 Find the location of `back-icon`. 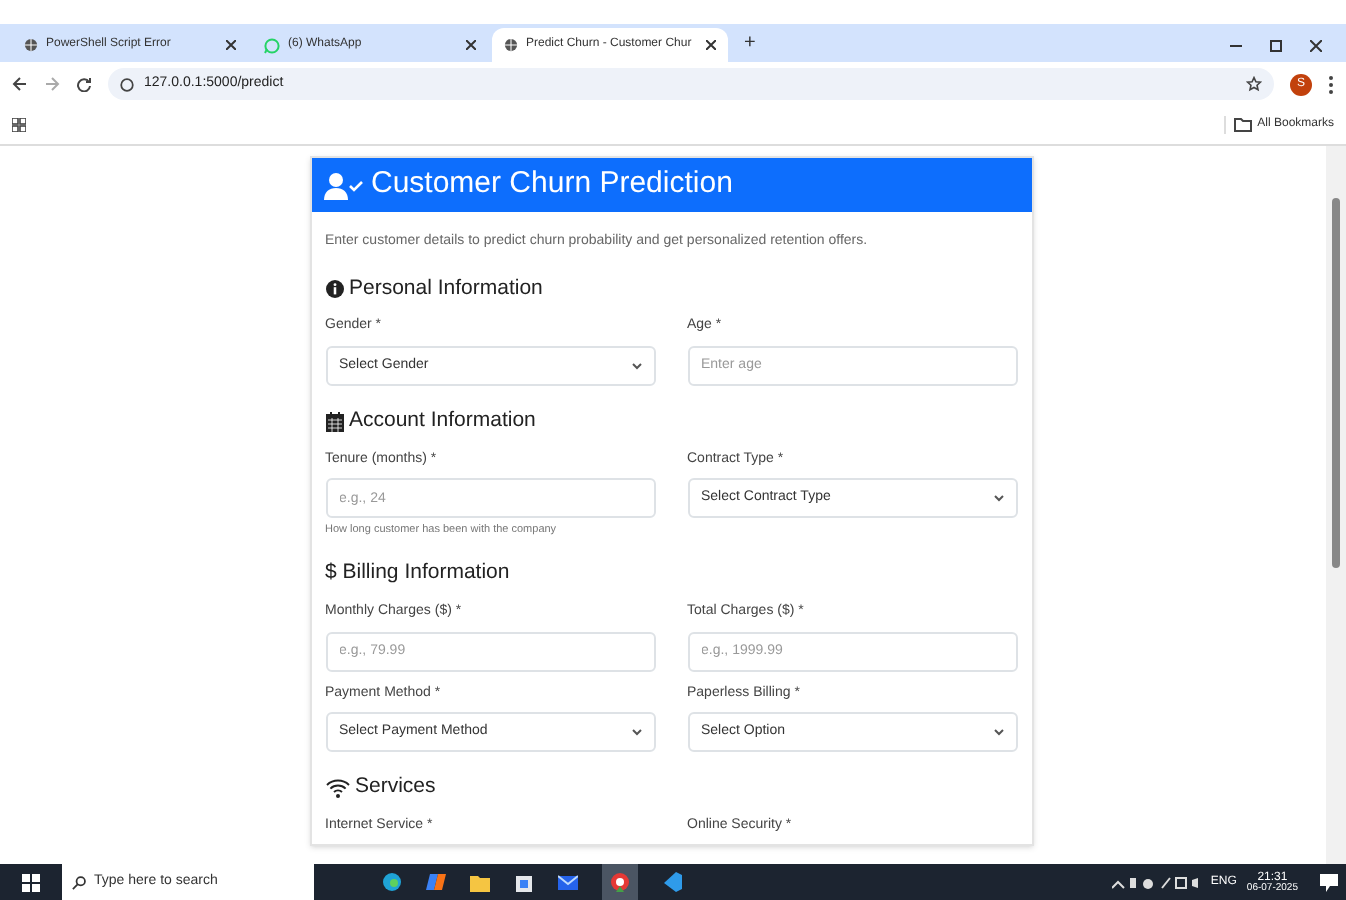

back-icon is located at coordinates (20, 84).